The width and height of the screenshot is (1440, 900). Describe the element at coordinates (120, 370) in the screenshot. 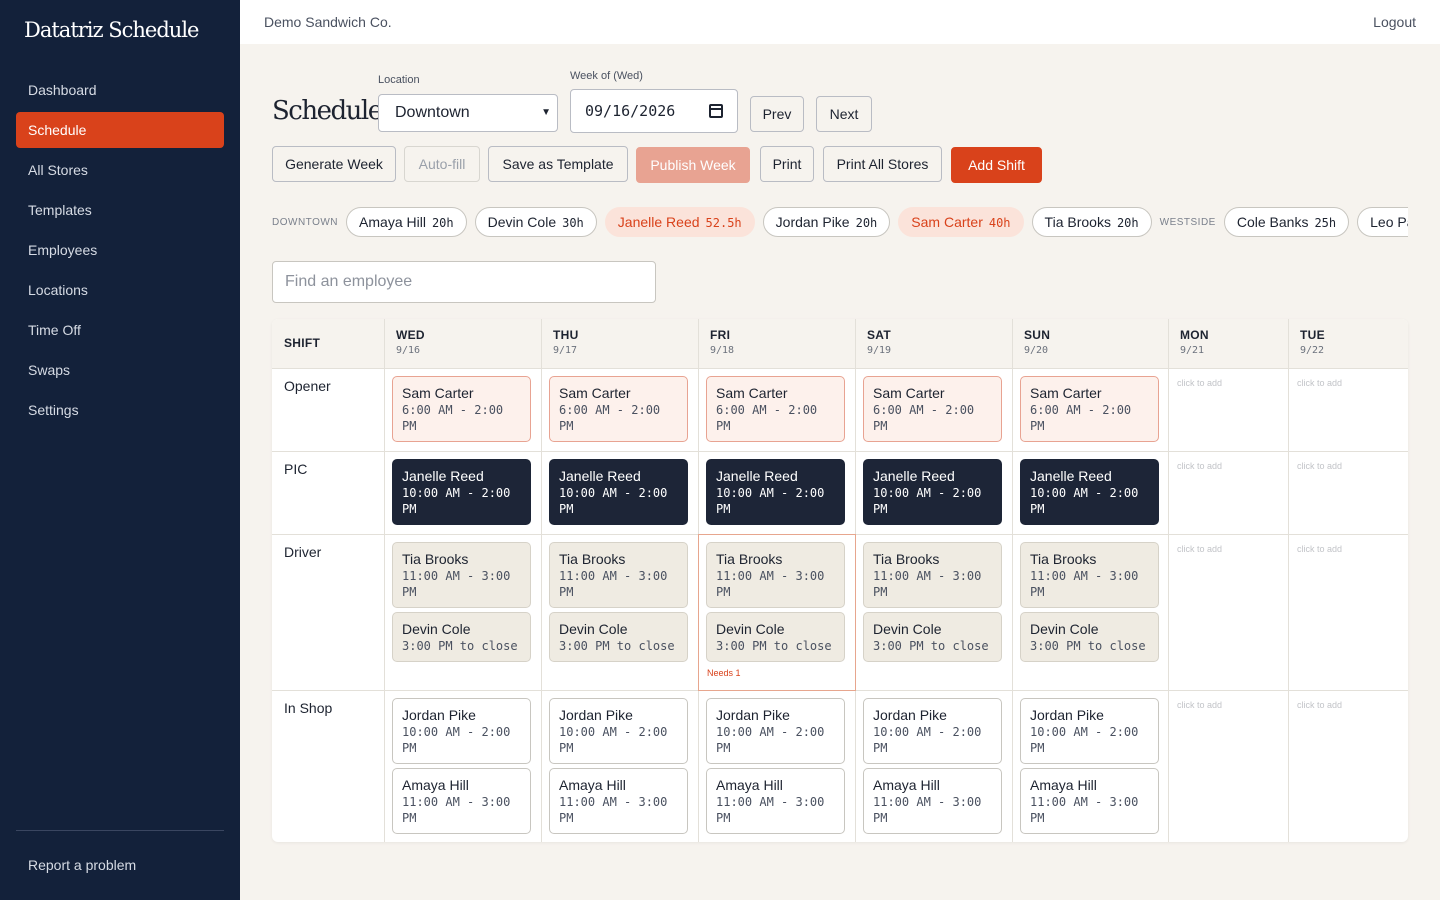

I see `sidebar-item-swaps: Swaps` at that location.